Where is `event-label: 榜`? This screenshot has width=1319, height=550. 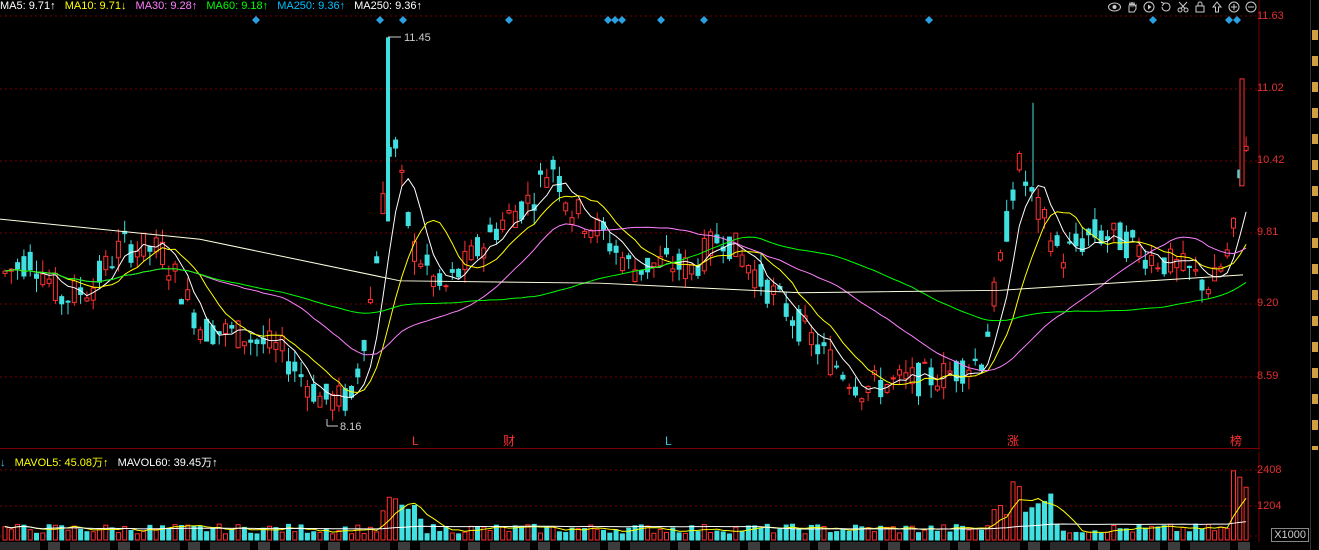
event-label: 榜 is located at coordinates (1236, 440).